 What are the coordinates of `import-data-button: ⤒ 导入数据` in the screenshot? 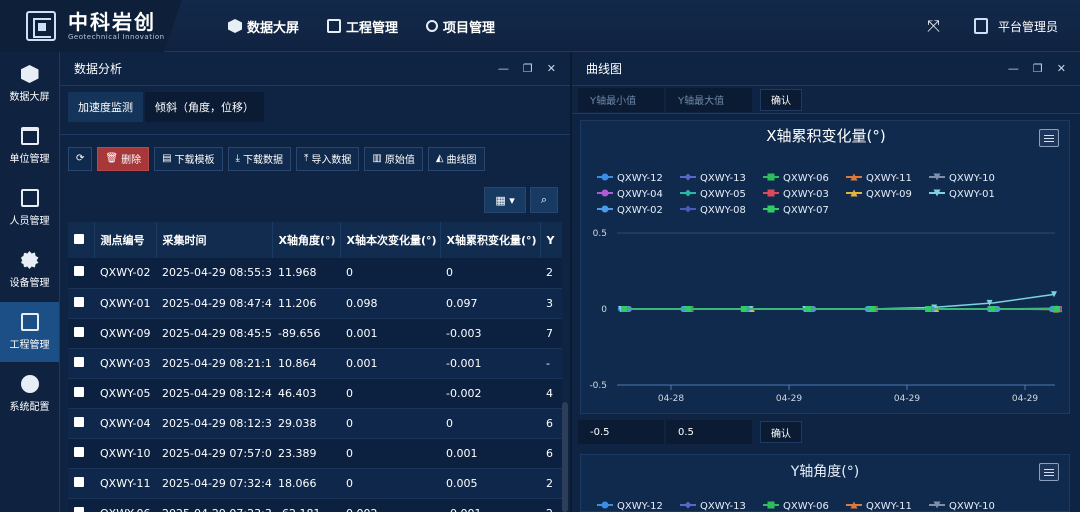 It's located at (327, 158).